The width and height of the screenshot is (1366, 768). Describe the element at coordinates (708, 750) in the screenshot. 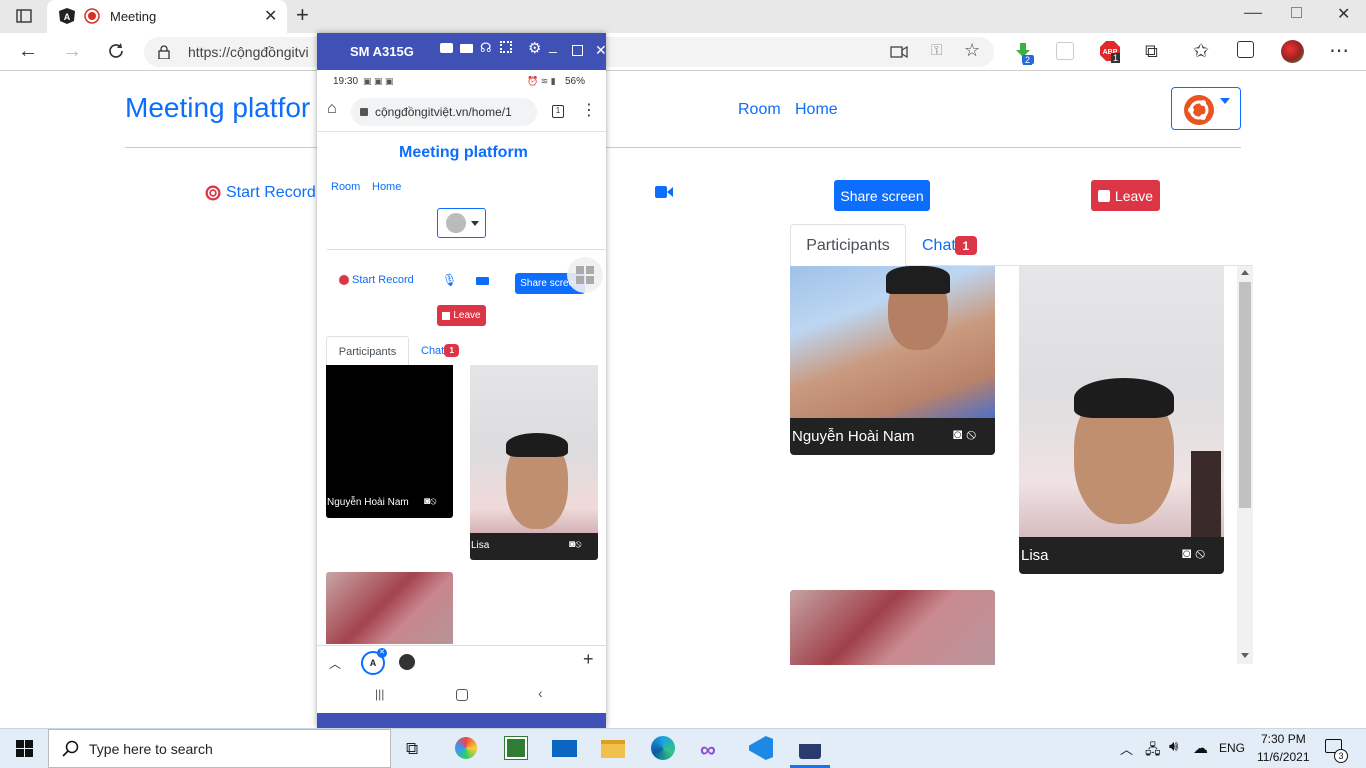

I see `visual-studio-icon: ∞` at that location.